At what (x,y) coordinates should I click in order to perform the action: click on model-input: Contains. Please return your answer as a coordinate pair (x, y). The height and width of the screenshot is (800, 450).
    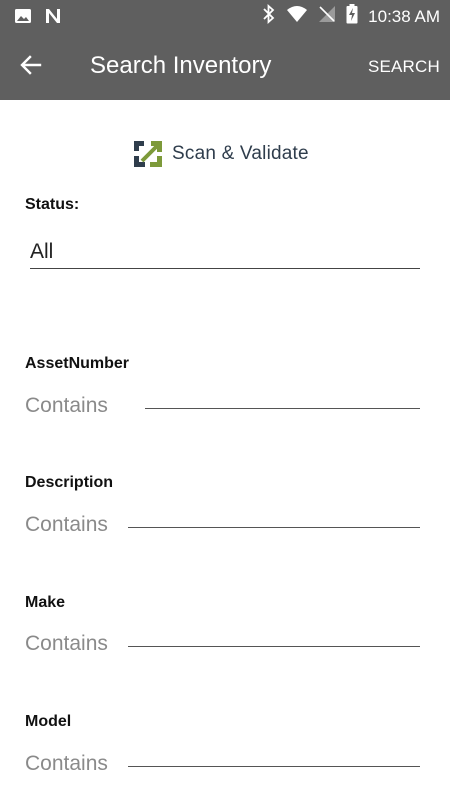
    Looking at the image, I should click on (66, 764).